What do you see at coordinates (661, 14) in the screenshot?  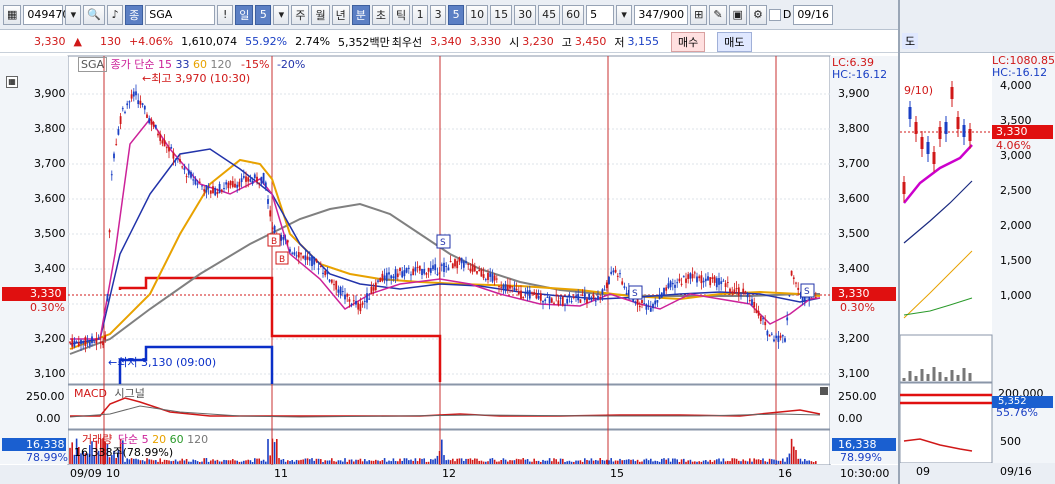 I see `data-count-field: 347/900` at bounding box center [661, 14].